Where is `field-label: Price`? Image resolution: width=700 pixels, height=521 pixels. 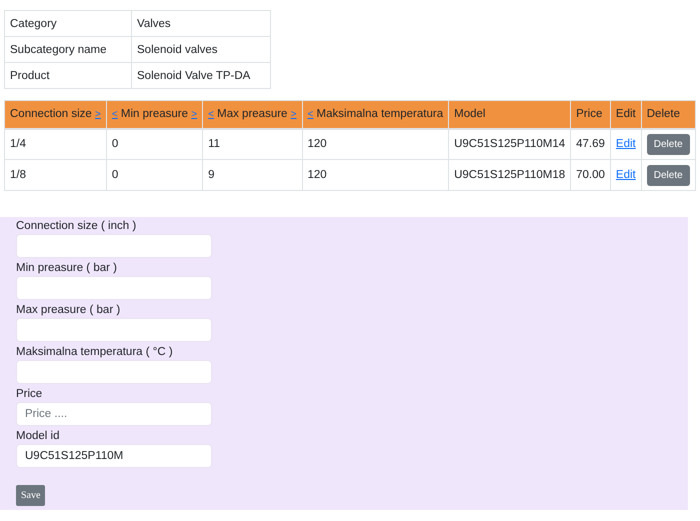 field-label: Price is located at coordinates (30, 394).